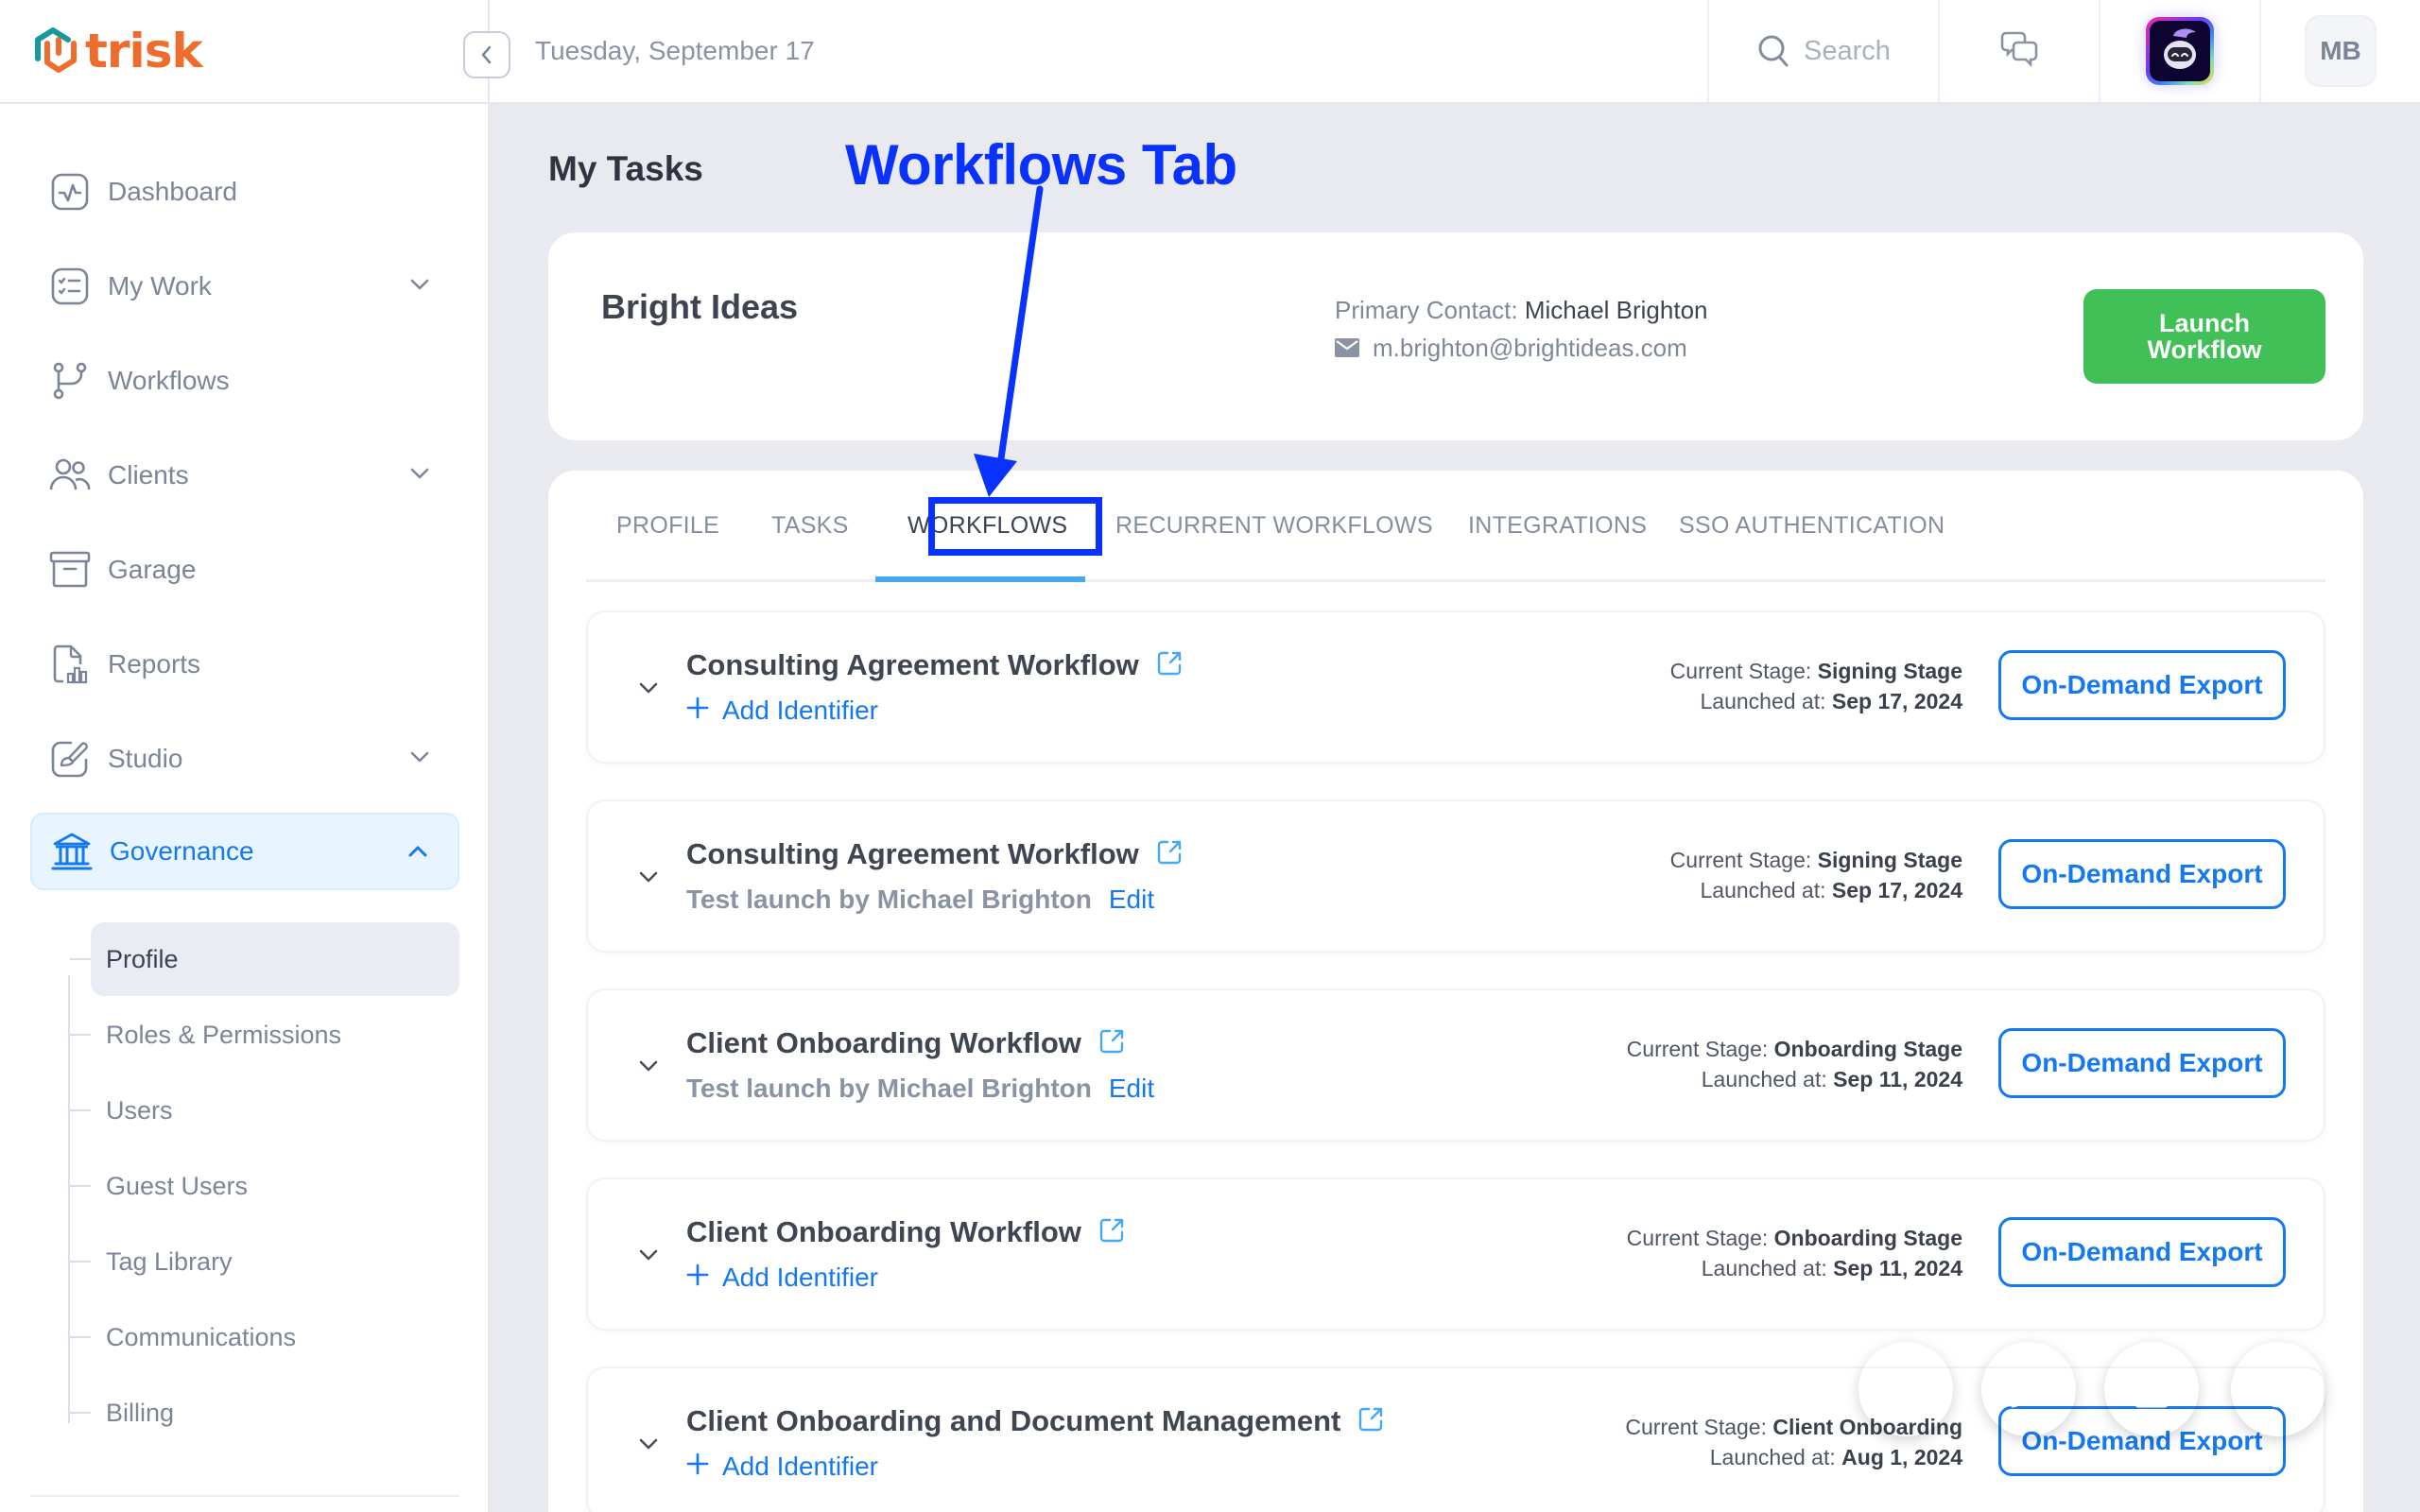 Image resolution: width=2420 pixels, height=1512 pixels. Describe the element at coordinates (1530, 348) in the screenshot. I see `primary-contact-email: m.brighton@brightideas.com` at that location.